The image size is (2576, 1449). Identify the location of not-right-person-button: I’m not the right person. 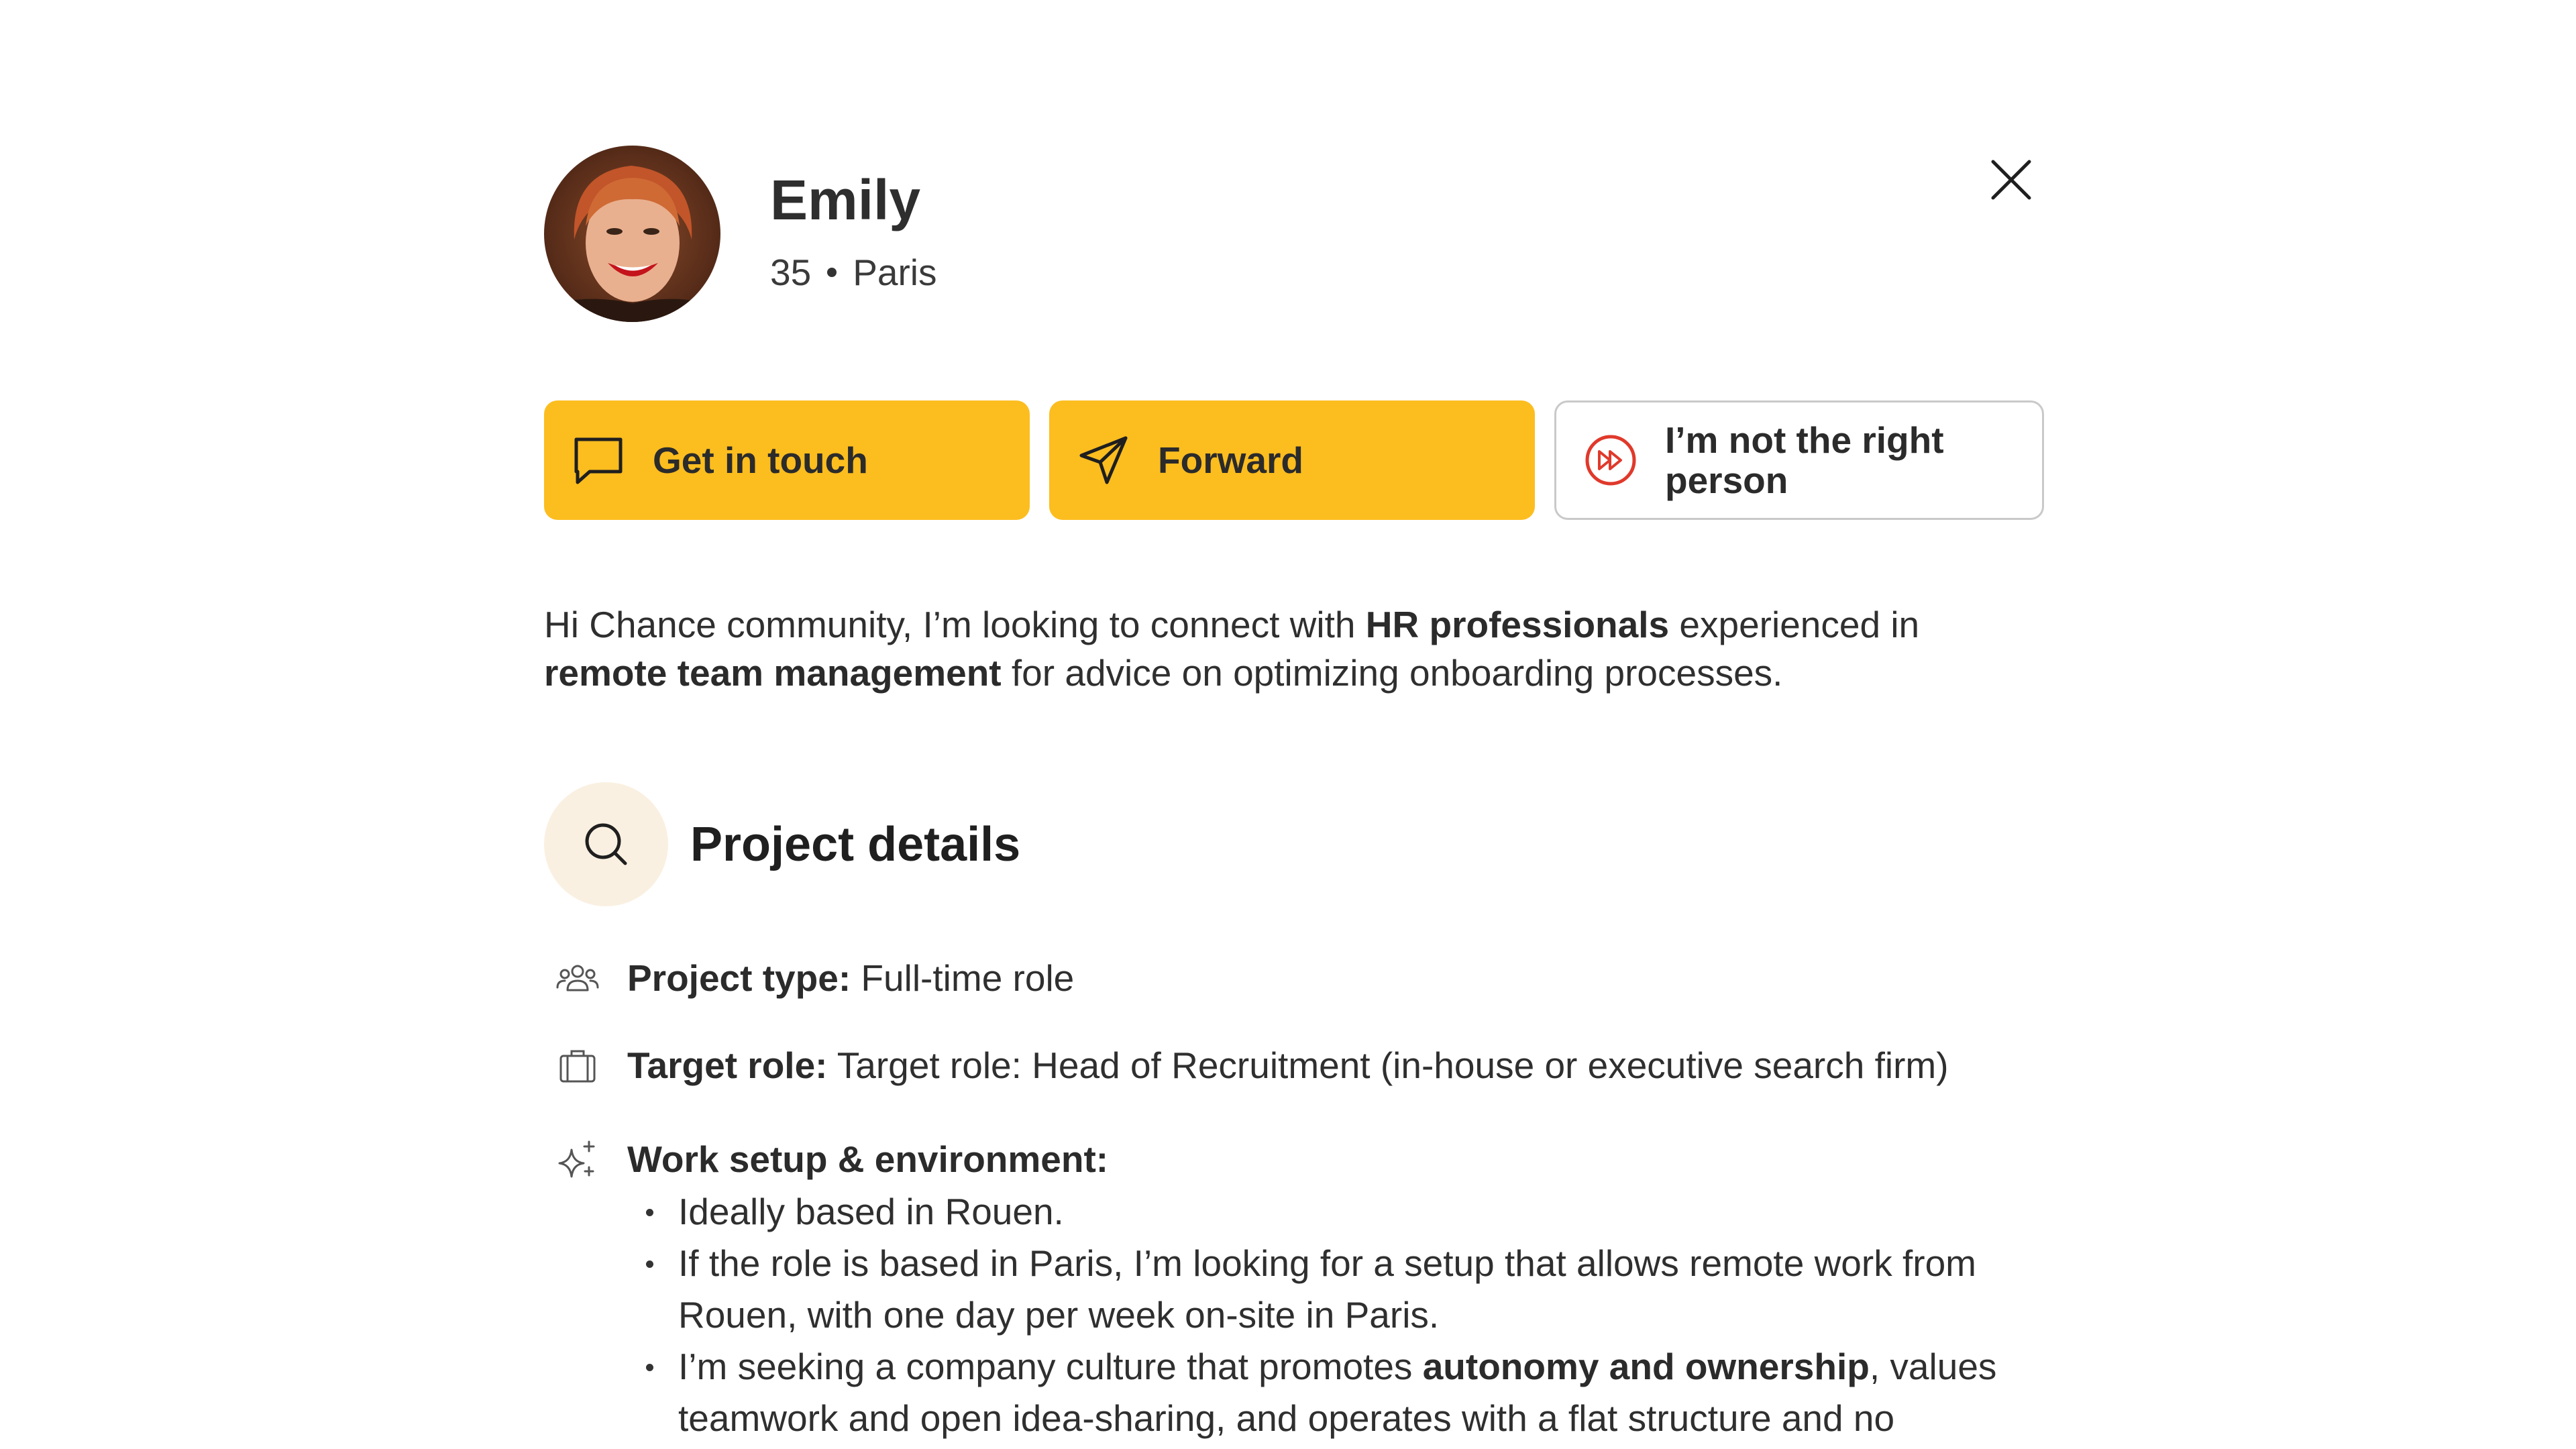
(1799, 460).